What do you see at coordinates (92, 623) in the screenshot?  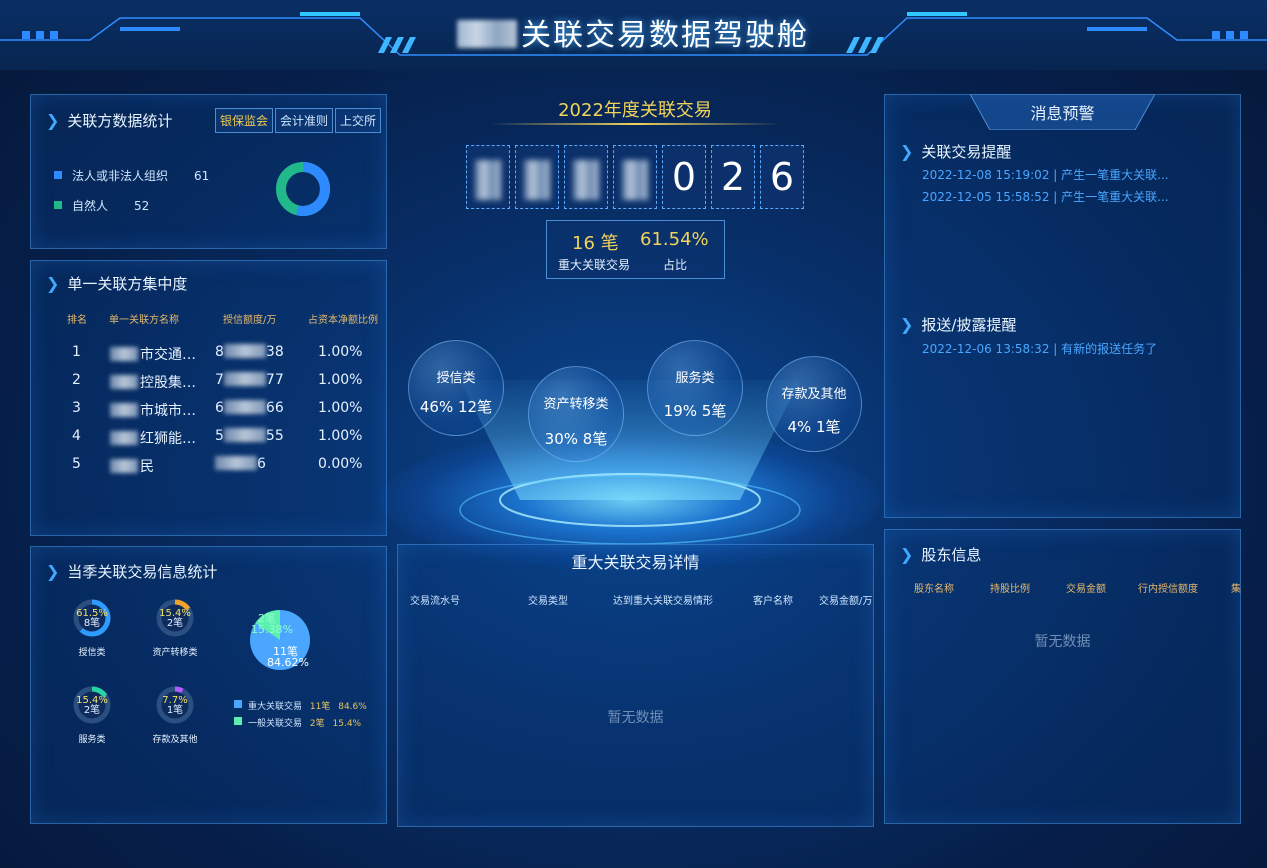 I see `donut-count: 8笔` at bounding box center [92, 623].